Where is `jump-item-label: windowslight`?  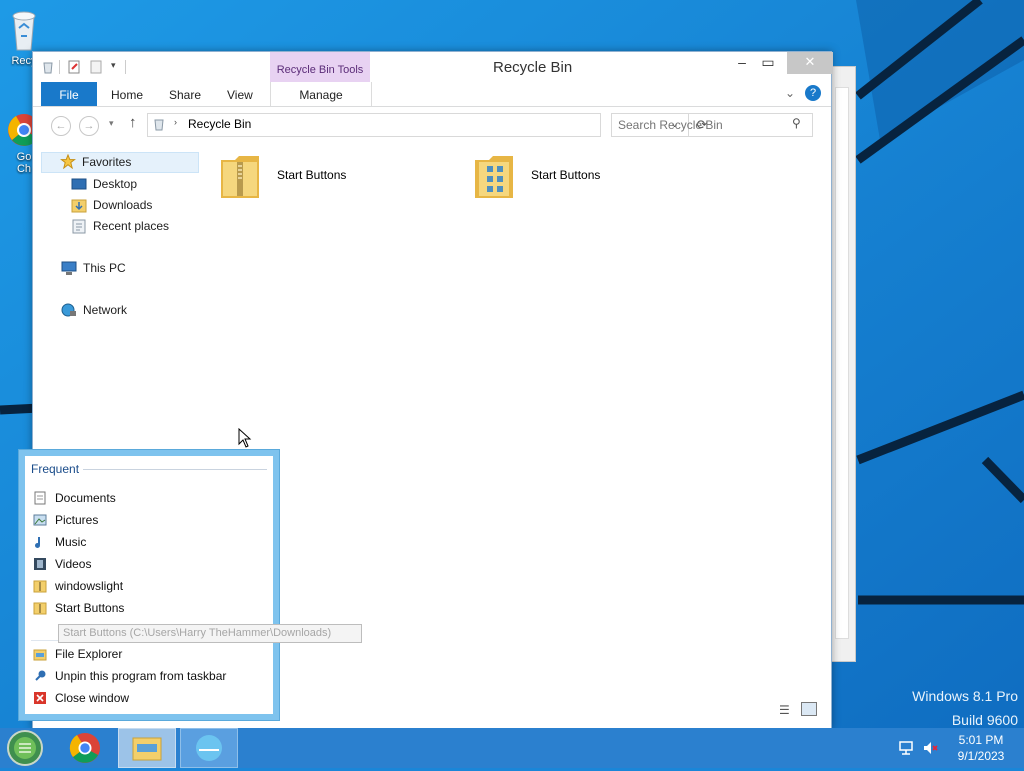 jump-item-label: windowslight is located at coordinates (89, 586).